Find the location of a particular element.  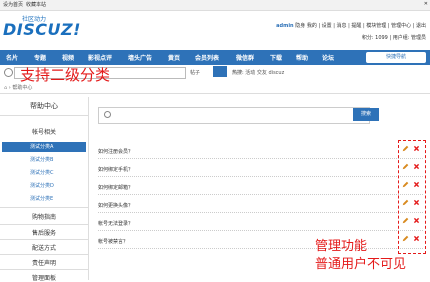

breadcrumb: ⌂ › 帮助中心 is located at coordinates (18, 87).